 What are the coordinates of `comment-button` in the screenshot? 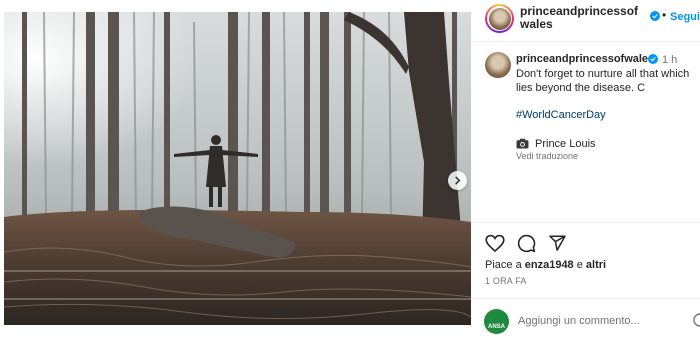 It's located at (526, 243).